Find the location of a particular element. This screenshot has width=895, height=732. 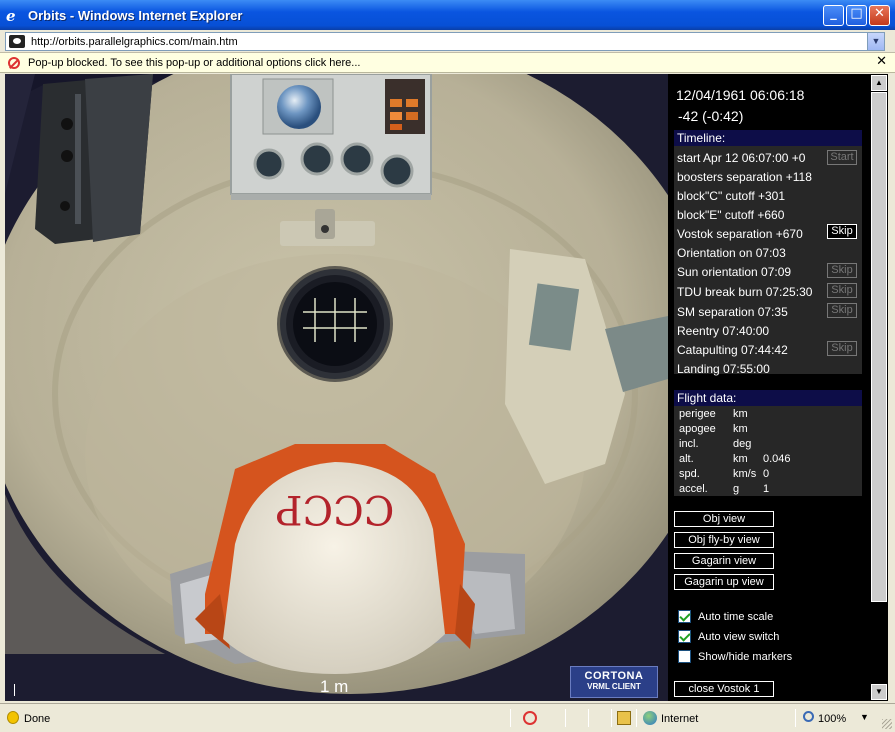

timeline-item: Orientation on 07:03 is located at coordinates (731, 253).